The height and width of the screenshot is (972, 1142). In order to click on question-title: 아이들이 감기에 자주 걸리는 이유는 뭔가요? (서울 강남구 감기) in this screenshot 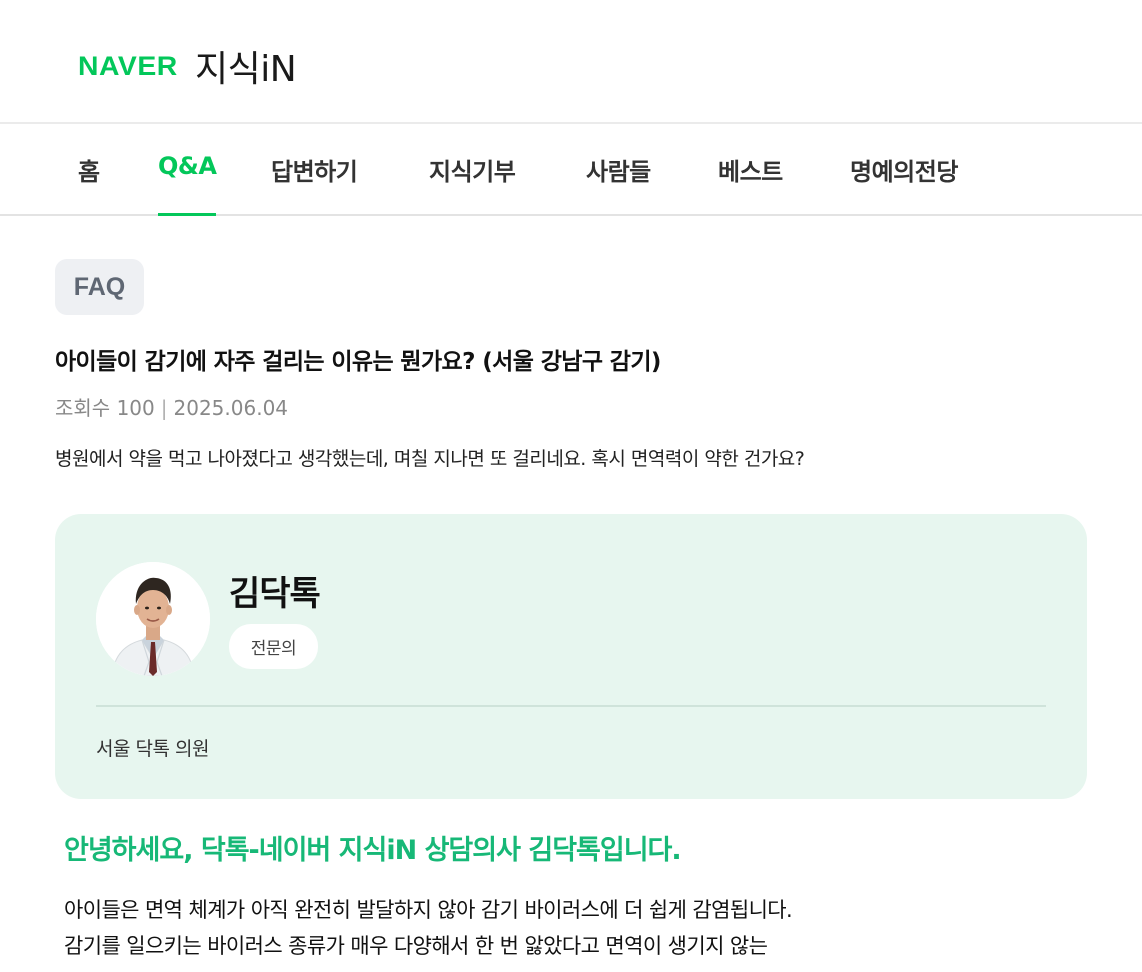, I will do `click(358, 362)`.